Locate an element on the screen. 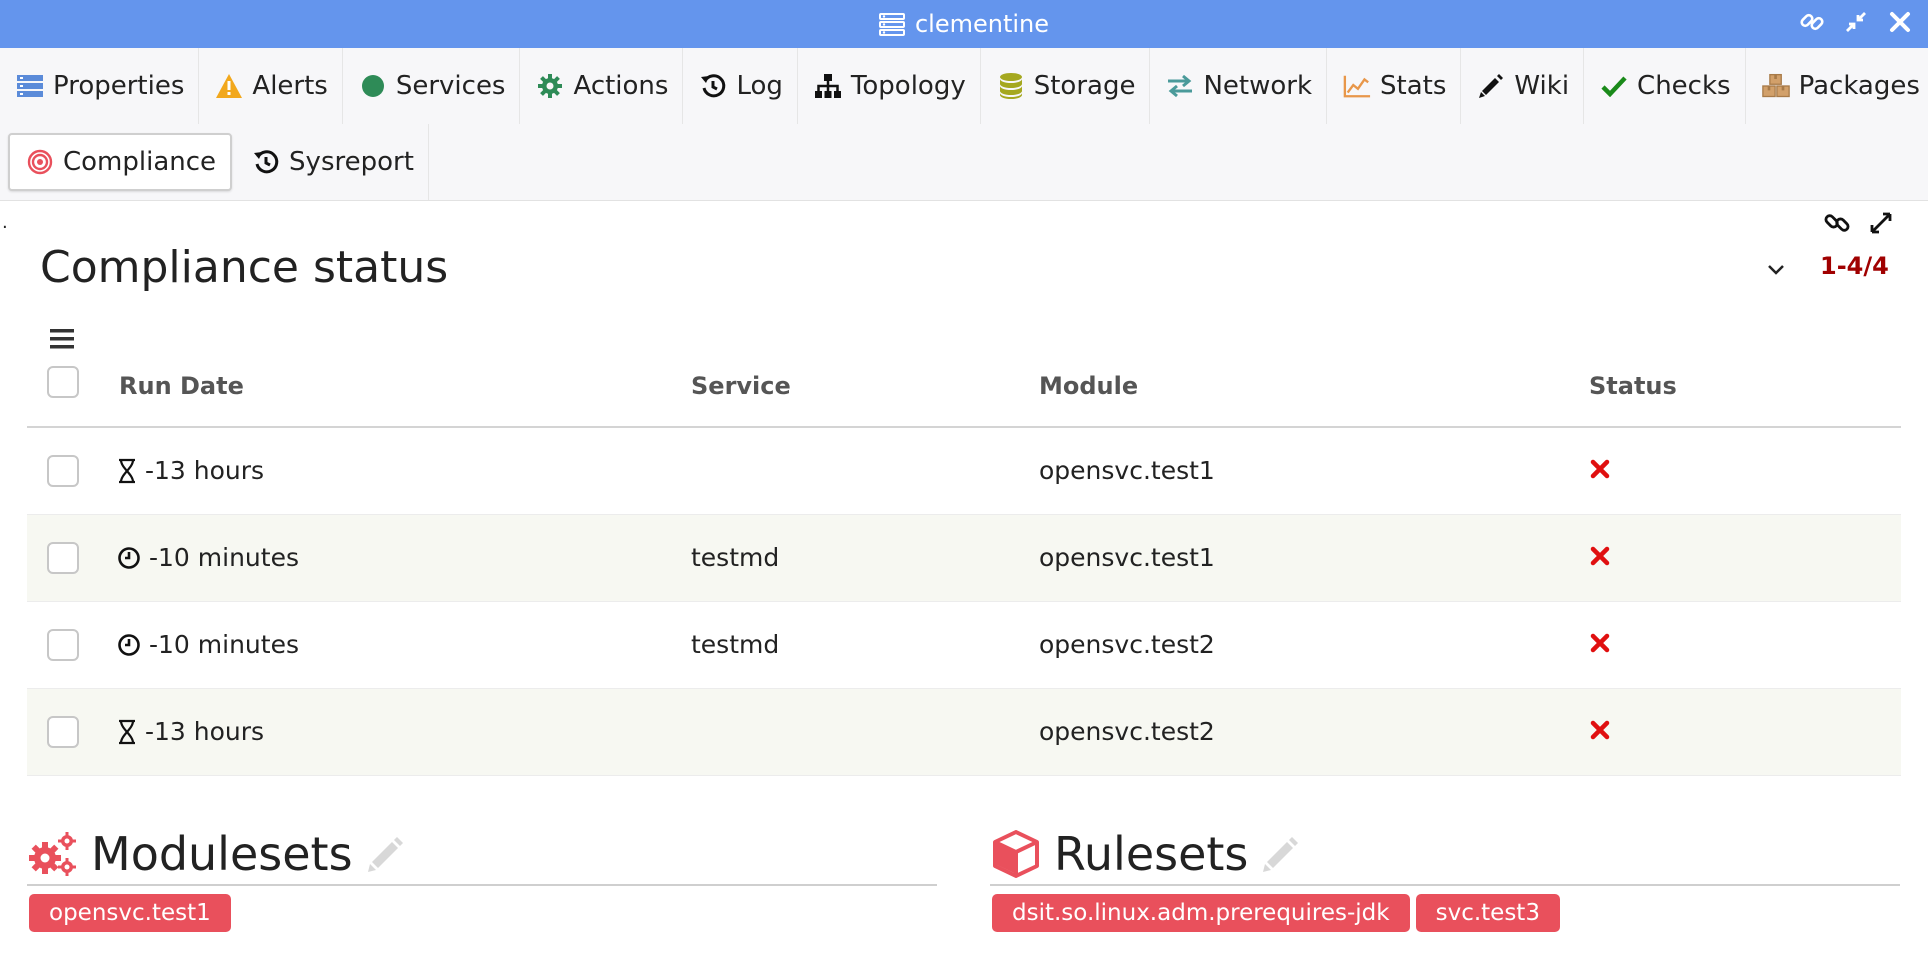 Image resolution: width=1928 pixels, height=970 pixels. tab-label: Checks is located at coordinates (1684, 86).